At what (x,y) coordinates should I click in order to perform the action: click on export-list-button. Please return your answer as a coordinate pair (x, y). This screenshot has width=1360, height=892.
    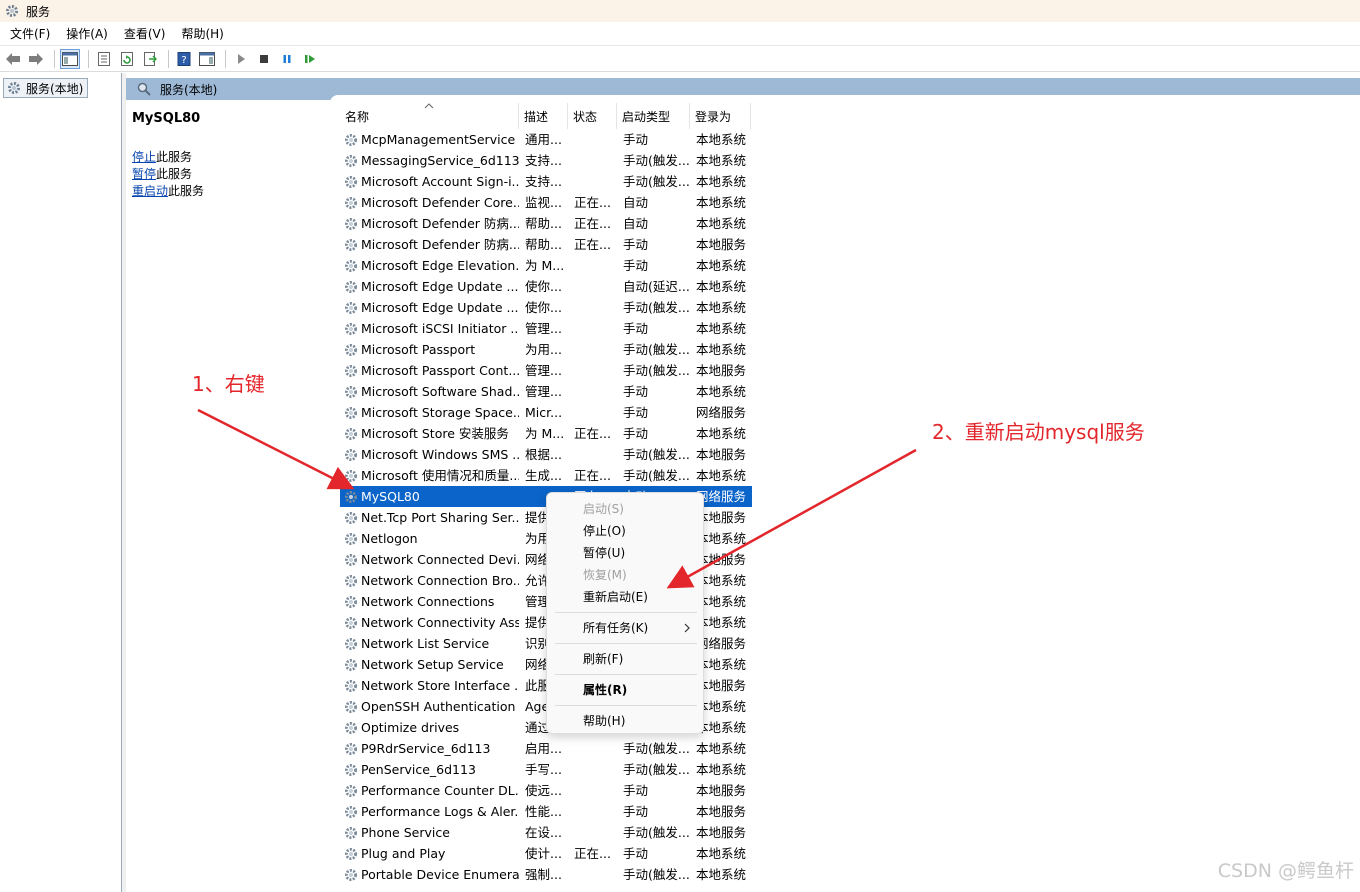
    Looking at the image, I should click on (150, 59).